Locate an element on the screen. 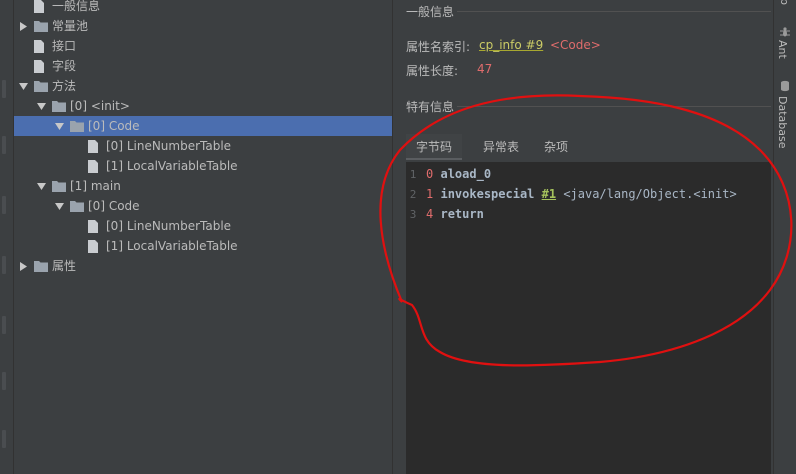 Image resolution: width=796 pixels, height=474 pixels. tool-window-database: Database is located at coordinates (782, 122).